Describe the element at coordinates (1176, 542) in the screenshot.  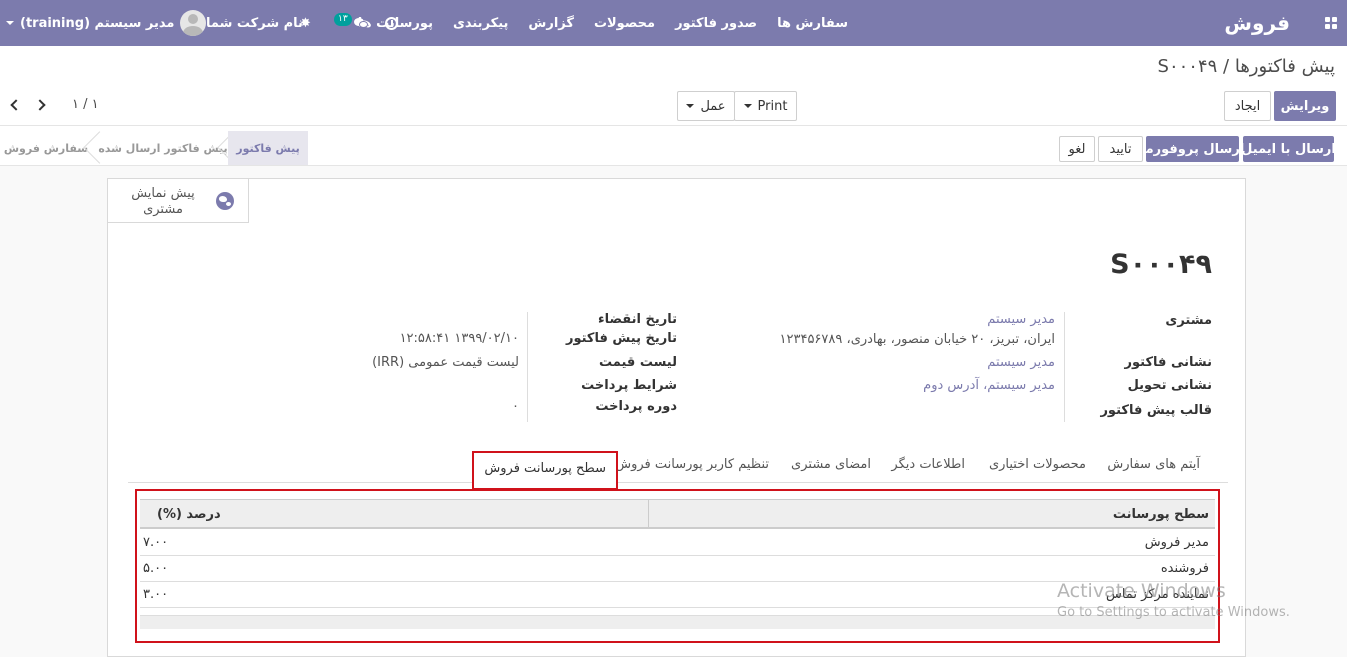
I see `commission-level: مدیر فروش` at that location.